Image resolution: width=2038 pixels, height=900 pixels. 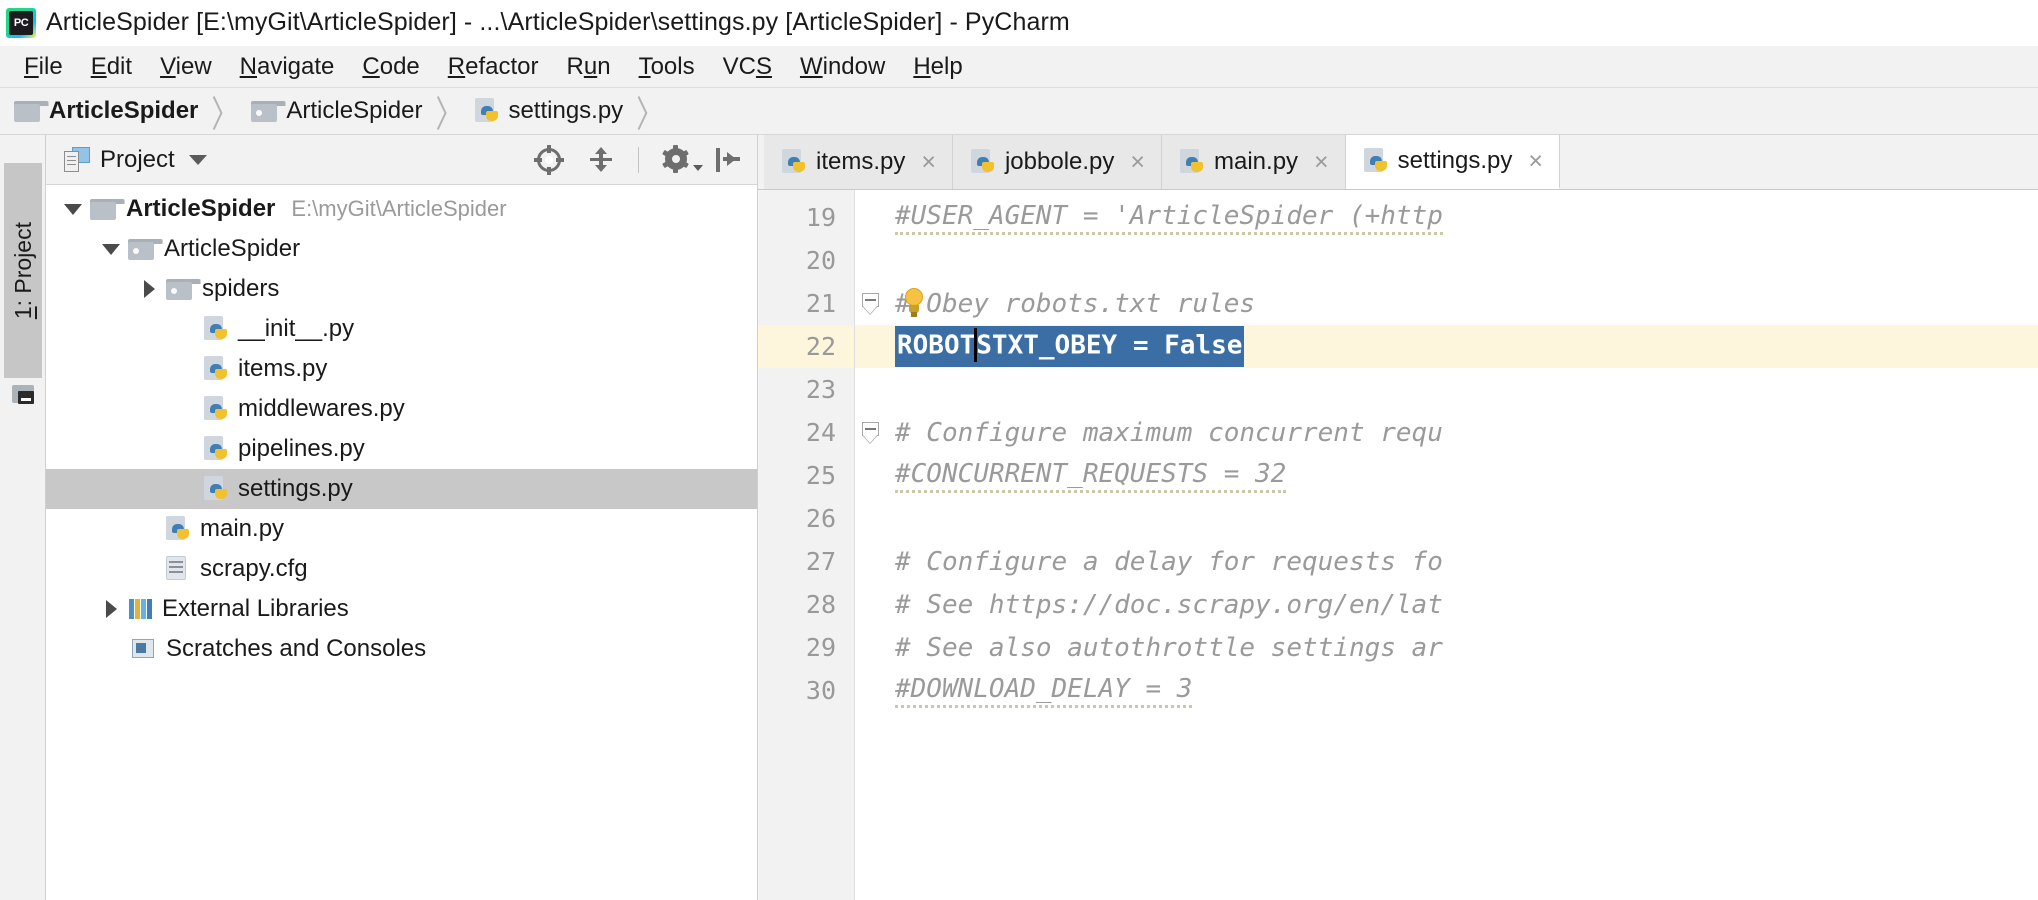 What do you see at coordinates (1461, 561) in the screenshot?
I see `code-line: # Configure a delay for requests fo` at bounding box center [1461, 561].